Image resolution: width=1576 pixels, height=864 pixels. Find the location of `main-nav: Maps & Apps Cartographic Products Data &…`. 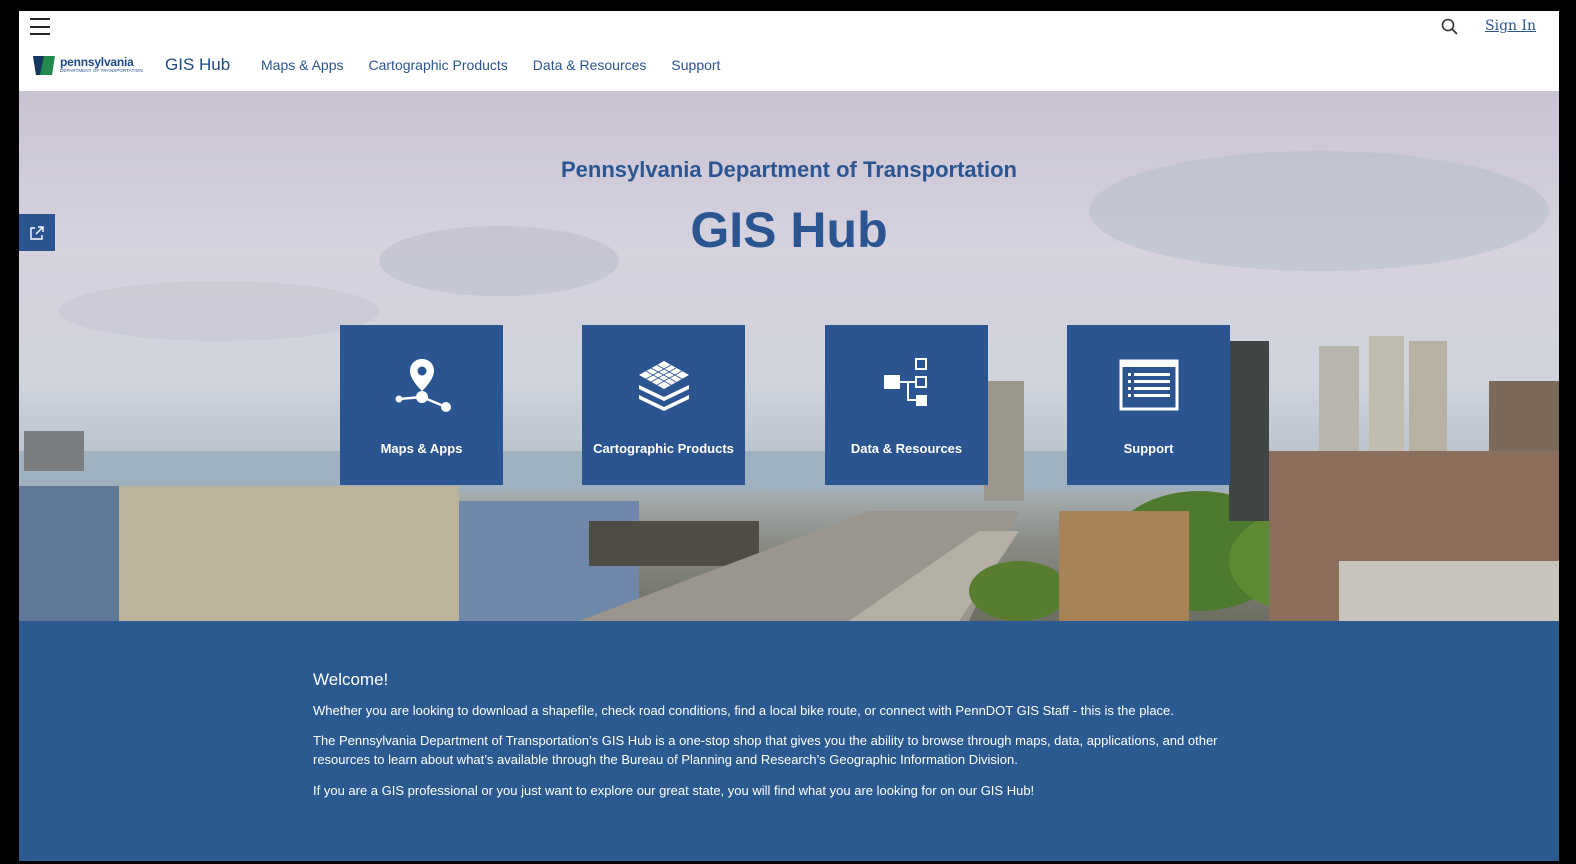

main-nav: Maps & Apps Cartographic Products Data &… is located at coordinates (503, 65).